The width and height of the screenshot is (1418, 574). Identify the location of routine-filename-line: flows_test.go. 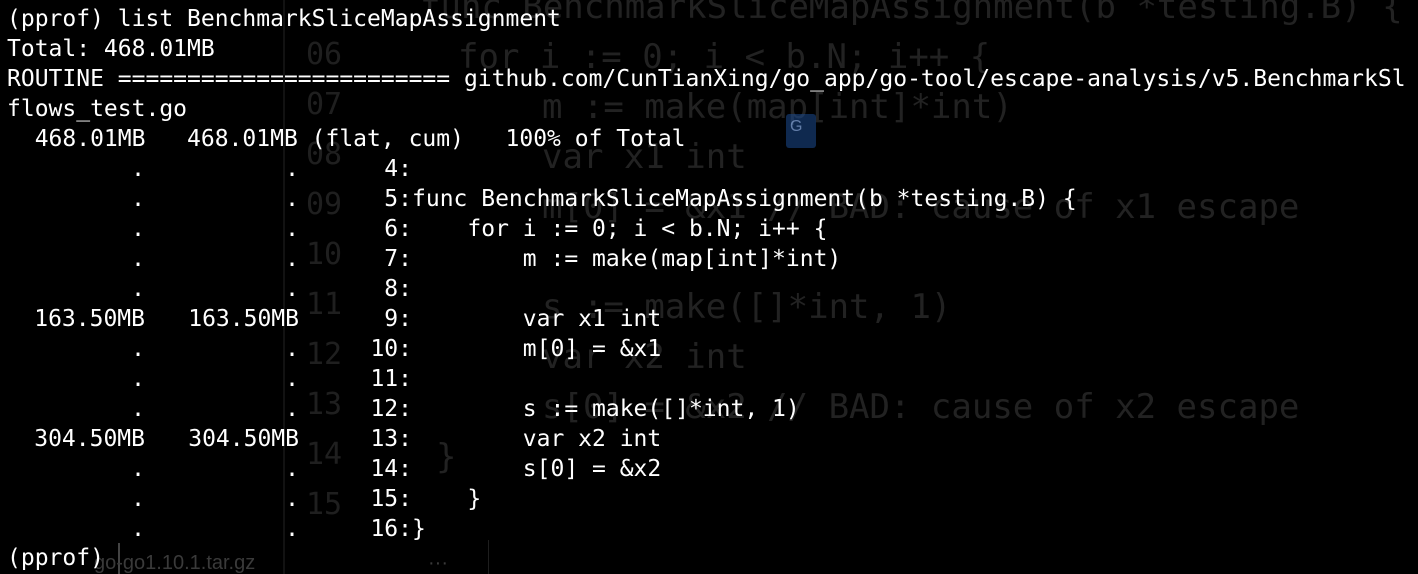
(97, 109).